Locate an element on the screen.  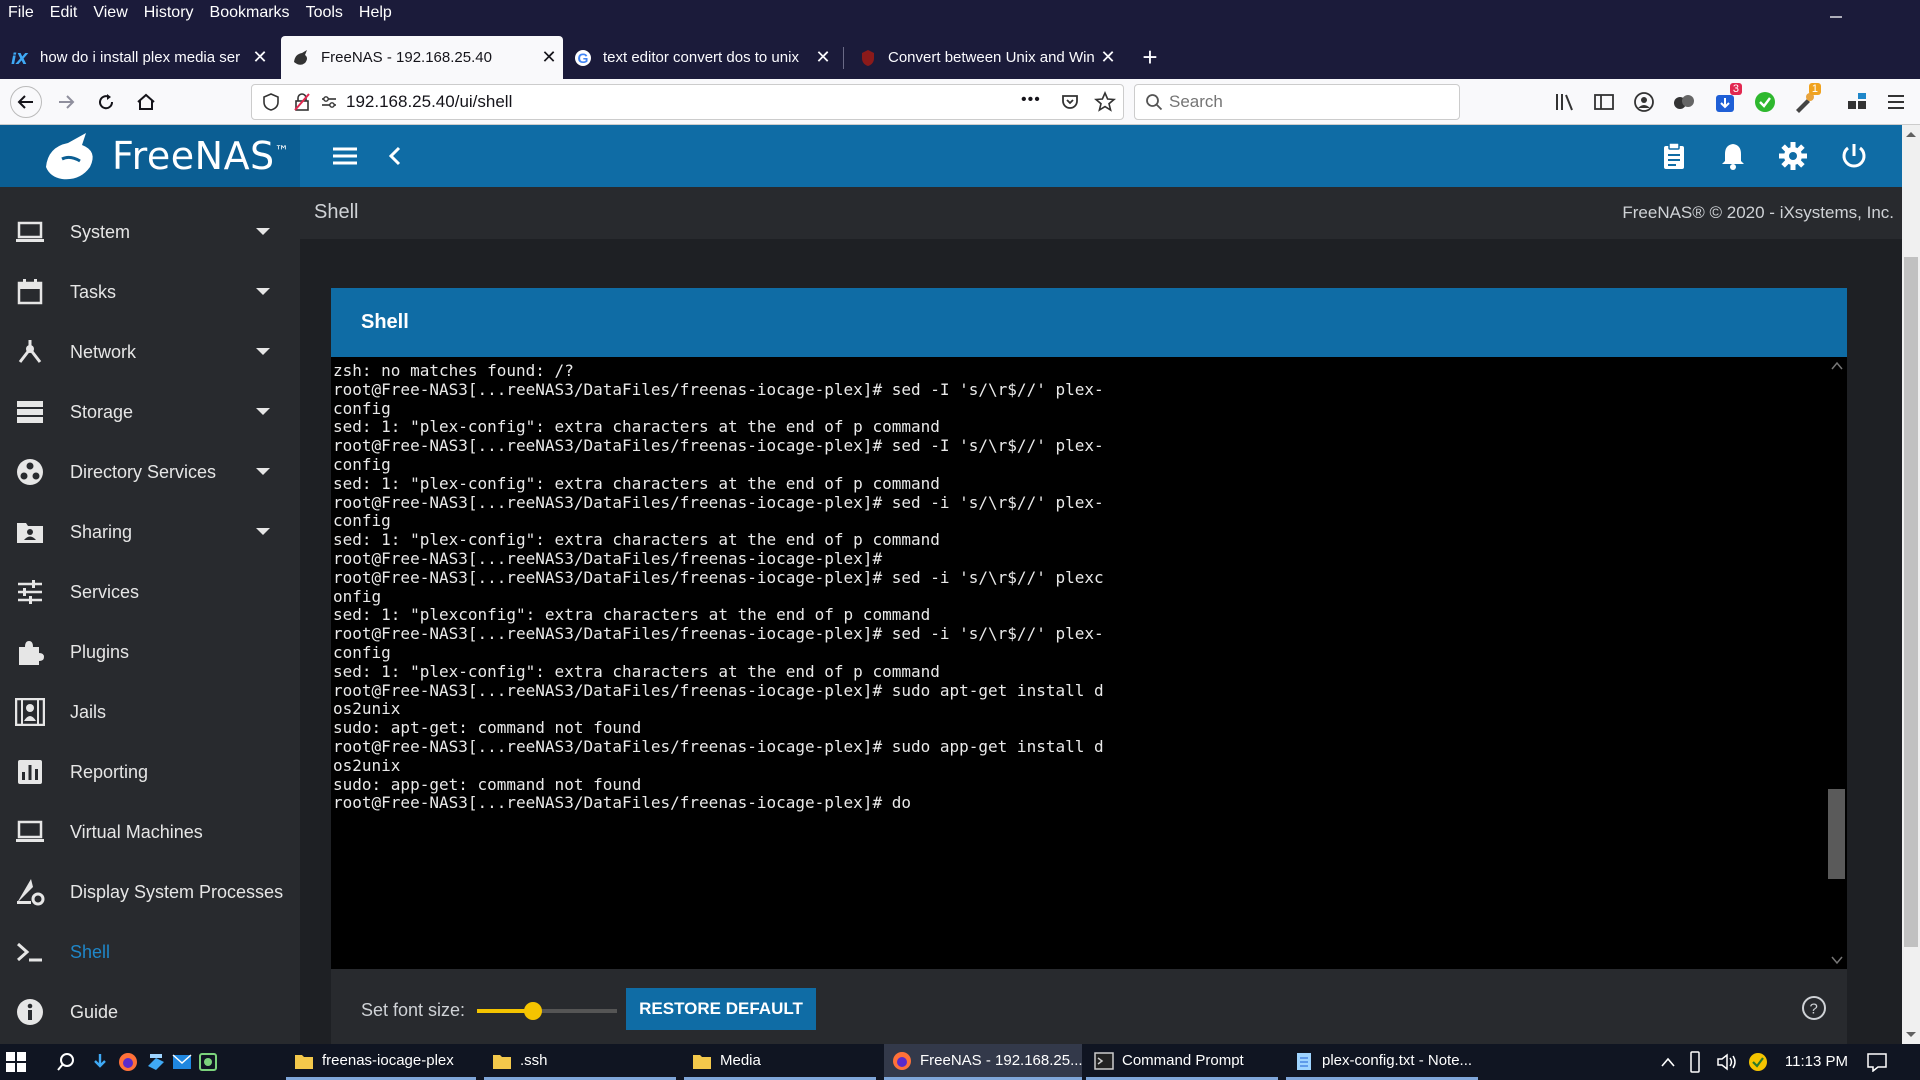
sidebar-item-guide: Guide is located at coordinates (150, 1012).